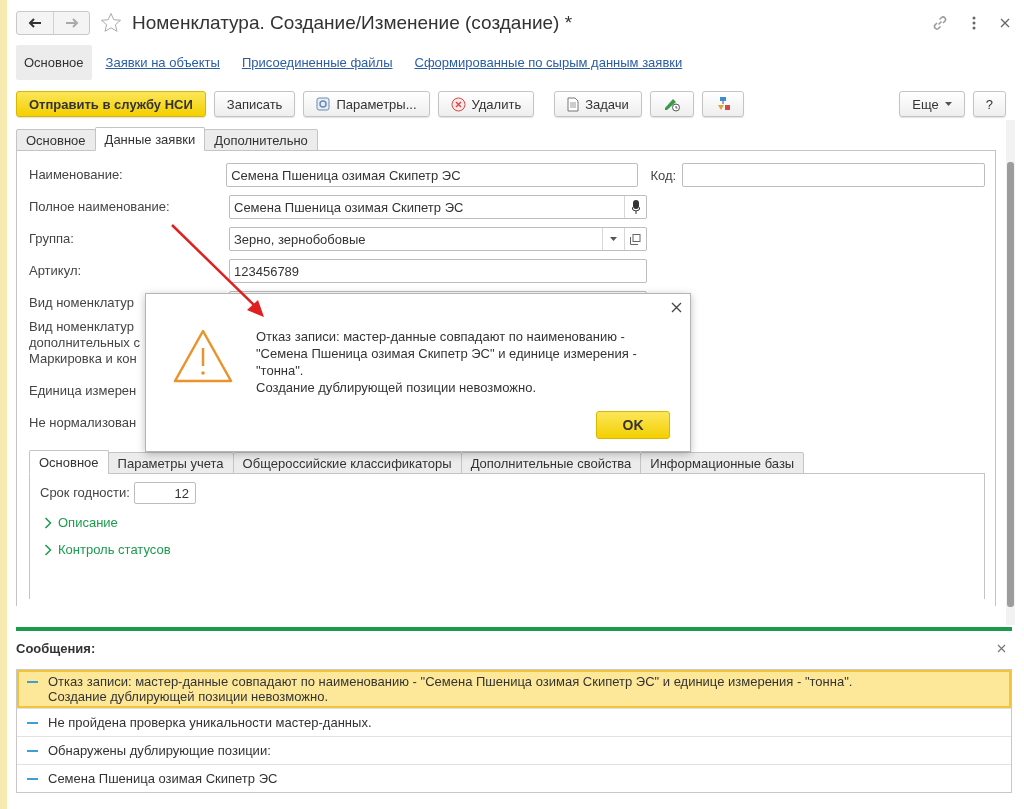 Image resolution: width=1024 pixels, height=809 pixels. I want to click on inner-tab: Информационные базы, so click(722, 463).